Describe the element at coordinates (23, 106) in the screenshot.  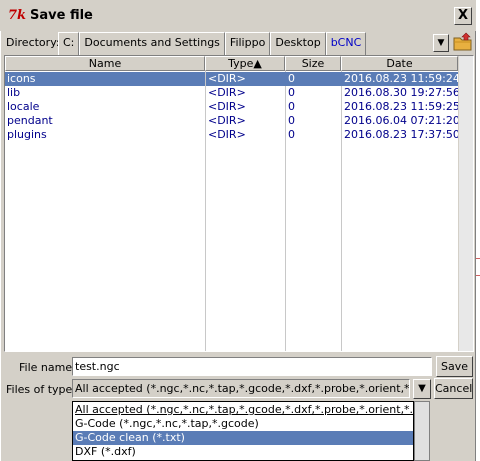
I see `file-name-cell: locale` at that location.